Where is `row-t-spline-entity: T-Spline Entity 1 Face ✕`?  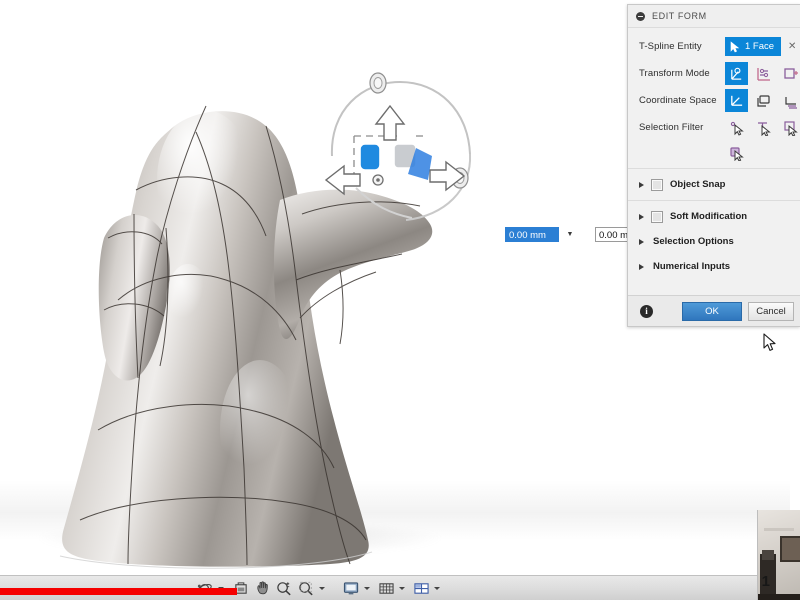 row-t-spline-entity: T-Spline Entity 1 Face ✕ is located at coordinates (714, 46).